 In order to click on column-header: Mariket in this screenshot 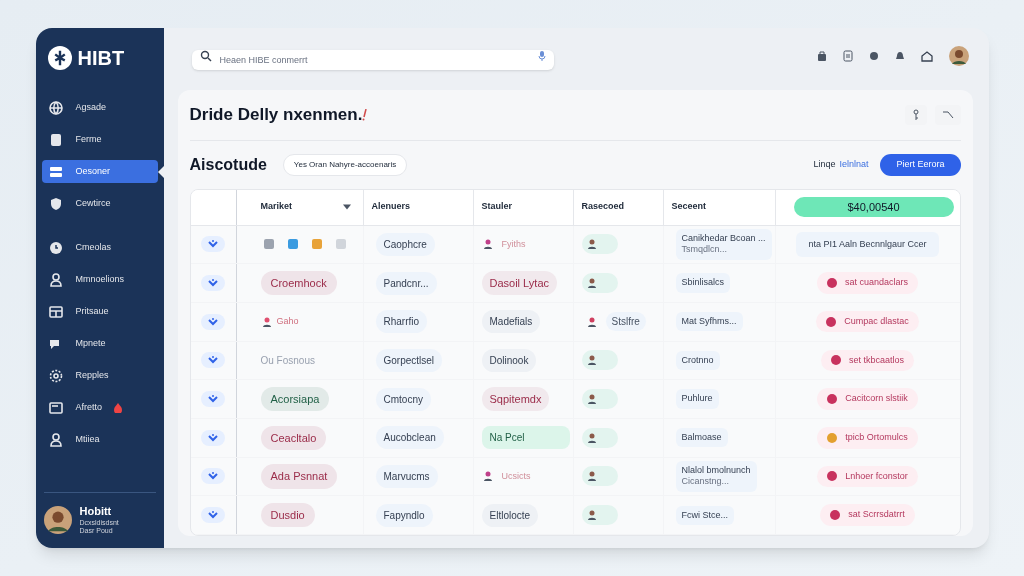, I will do `click(276, 207)`.